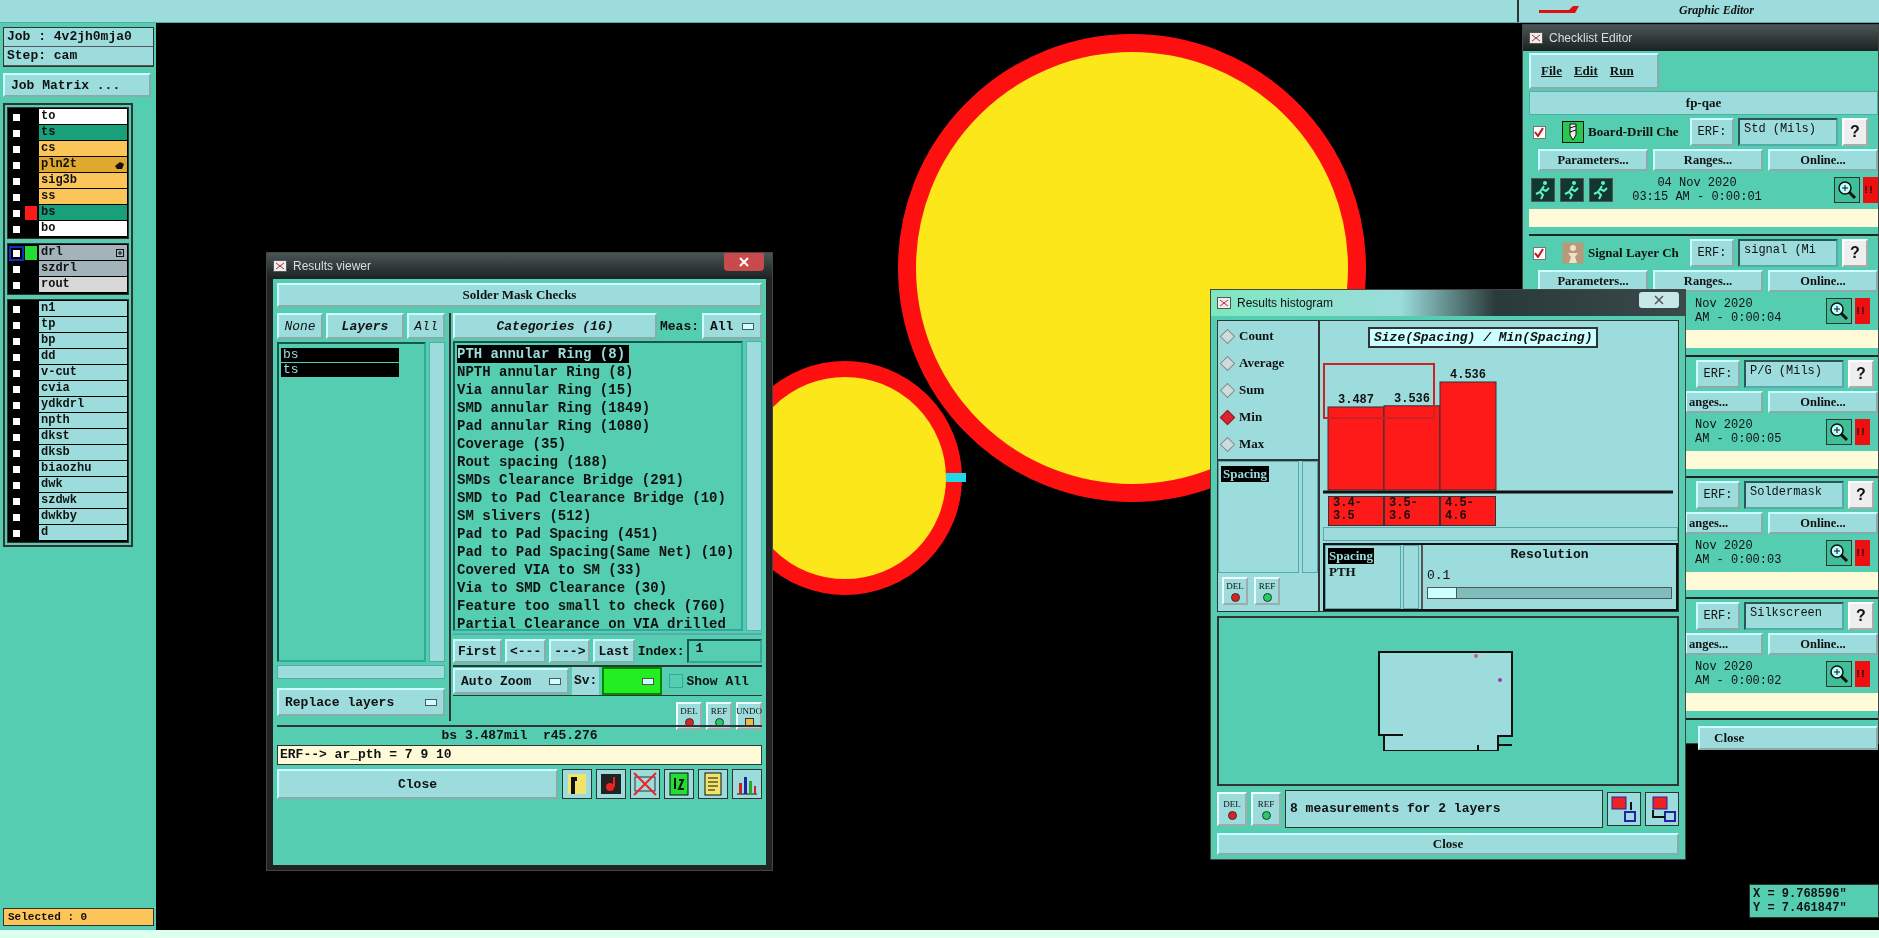 The width and height of the screenshot is (1879, 938). I want to click on mode-radio: Min, so click(1268, 417).